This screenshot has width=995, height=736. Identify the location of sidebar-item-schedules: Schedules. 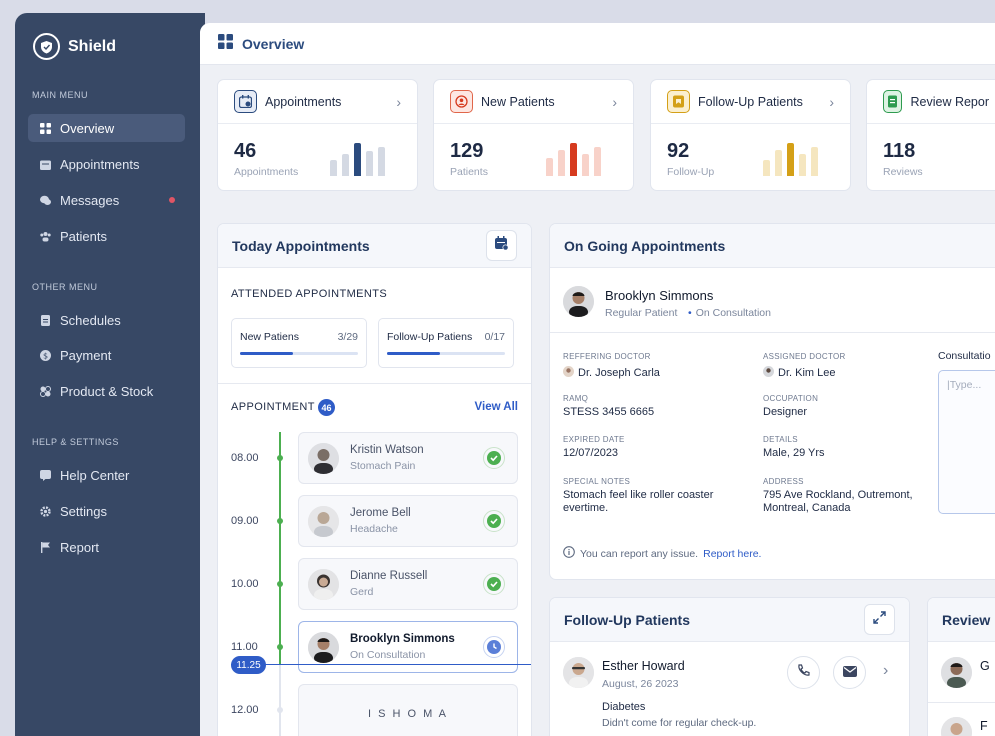
(106, 320).